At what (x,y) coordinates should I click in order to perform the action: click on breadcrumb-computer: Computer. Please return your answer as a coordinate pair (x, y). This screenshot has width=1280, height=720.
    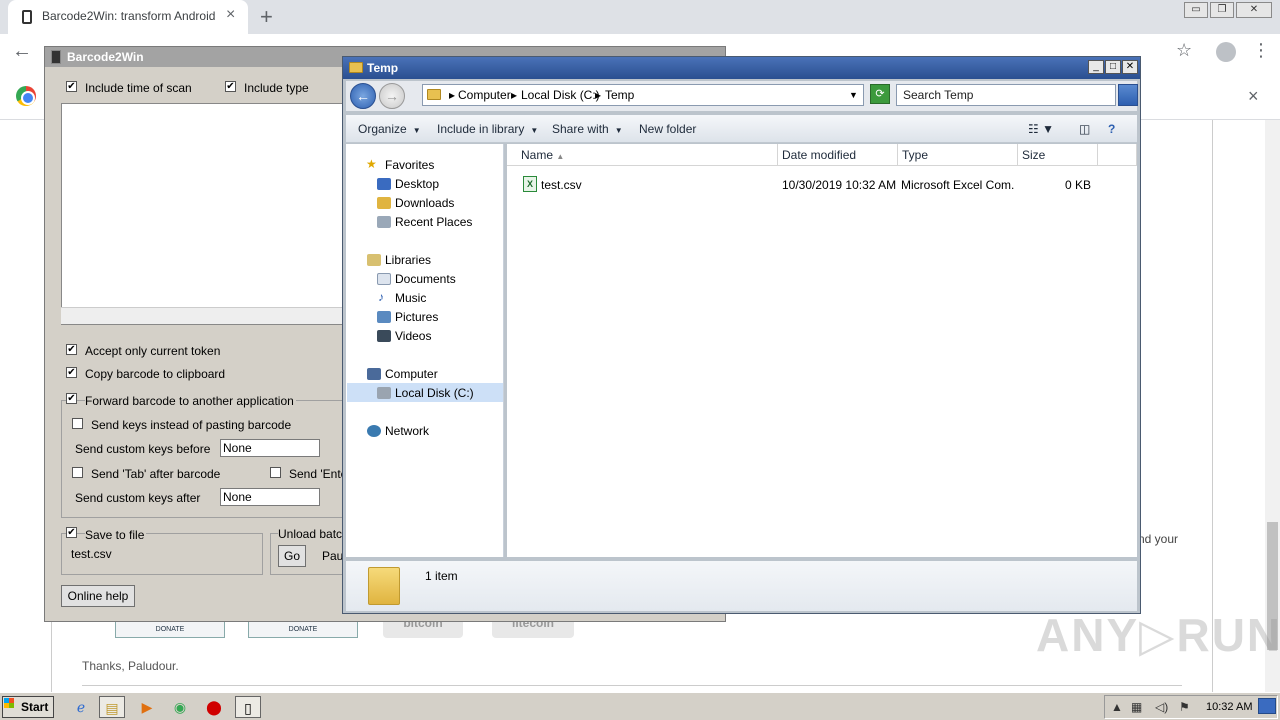
    Looking at the image, I should click on (484, 95).